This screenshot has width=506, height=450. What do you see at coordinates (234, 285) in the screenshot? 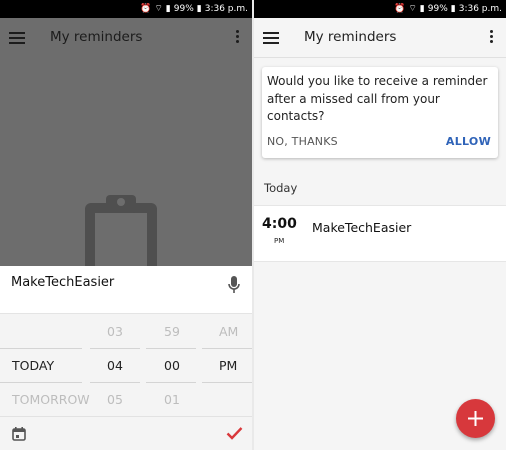
I see `microphone-icon` at bounding box center [234, 285].